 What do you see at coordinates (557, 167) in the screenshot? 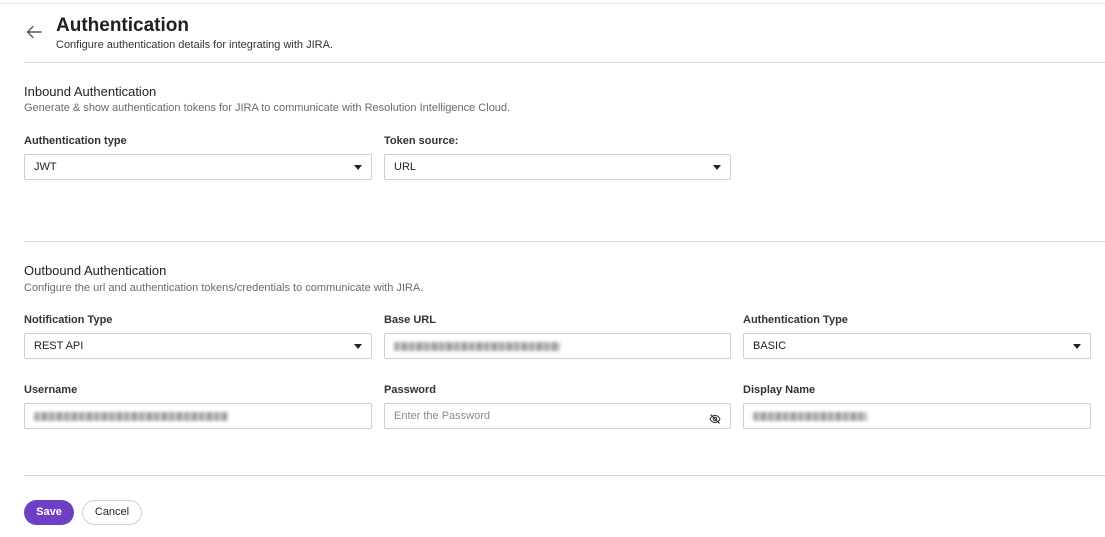
I see `token-source-select: URL` at bounding box center [557, 167].